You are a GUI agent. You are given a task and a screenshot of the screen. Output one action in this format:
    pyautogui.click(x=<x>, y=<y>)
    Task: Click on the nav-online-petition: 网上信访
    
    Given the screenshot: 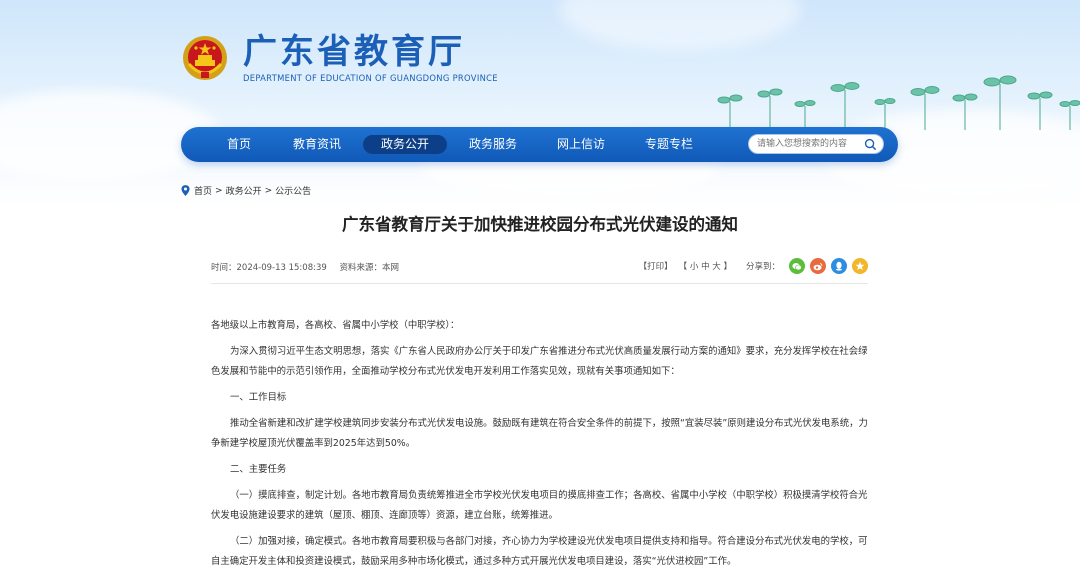 What is the action you would take?
    pyautogui.click(x=581, y=144)
    